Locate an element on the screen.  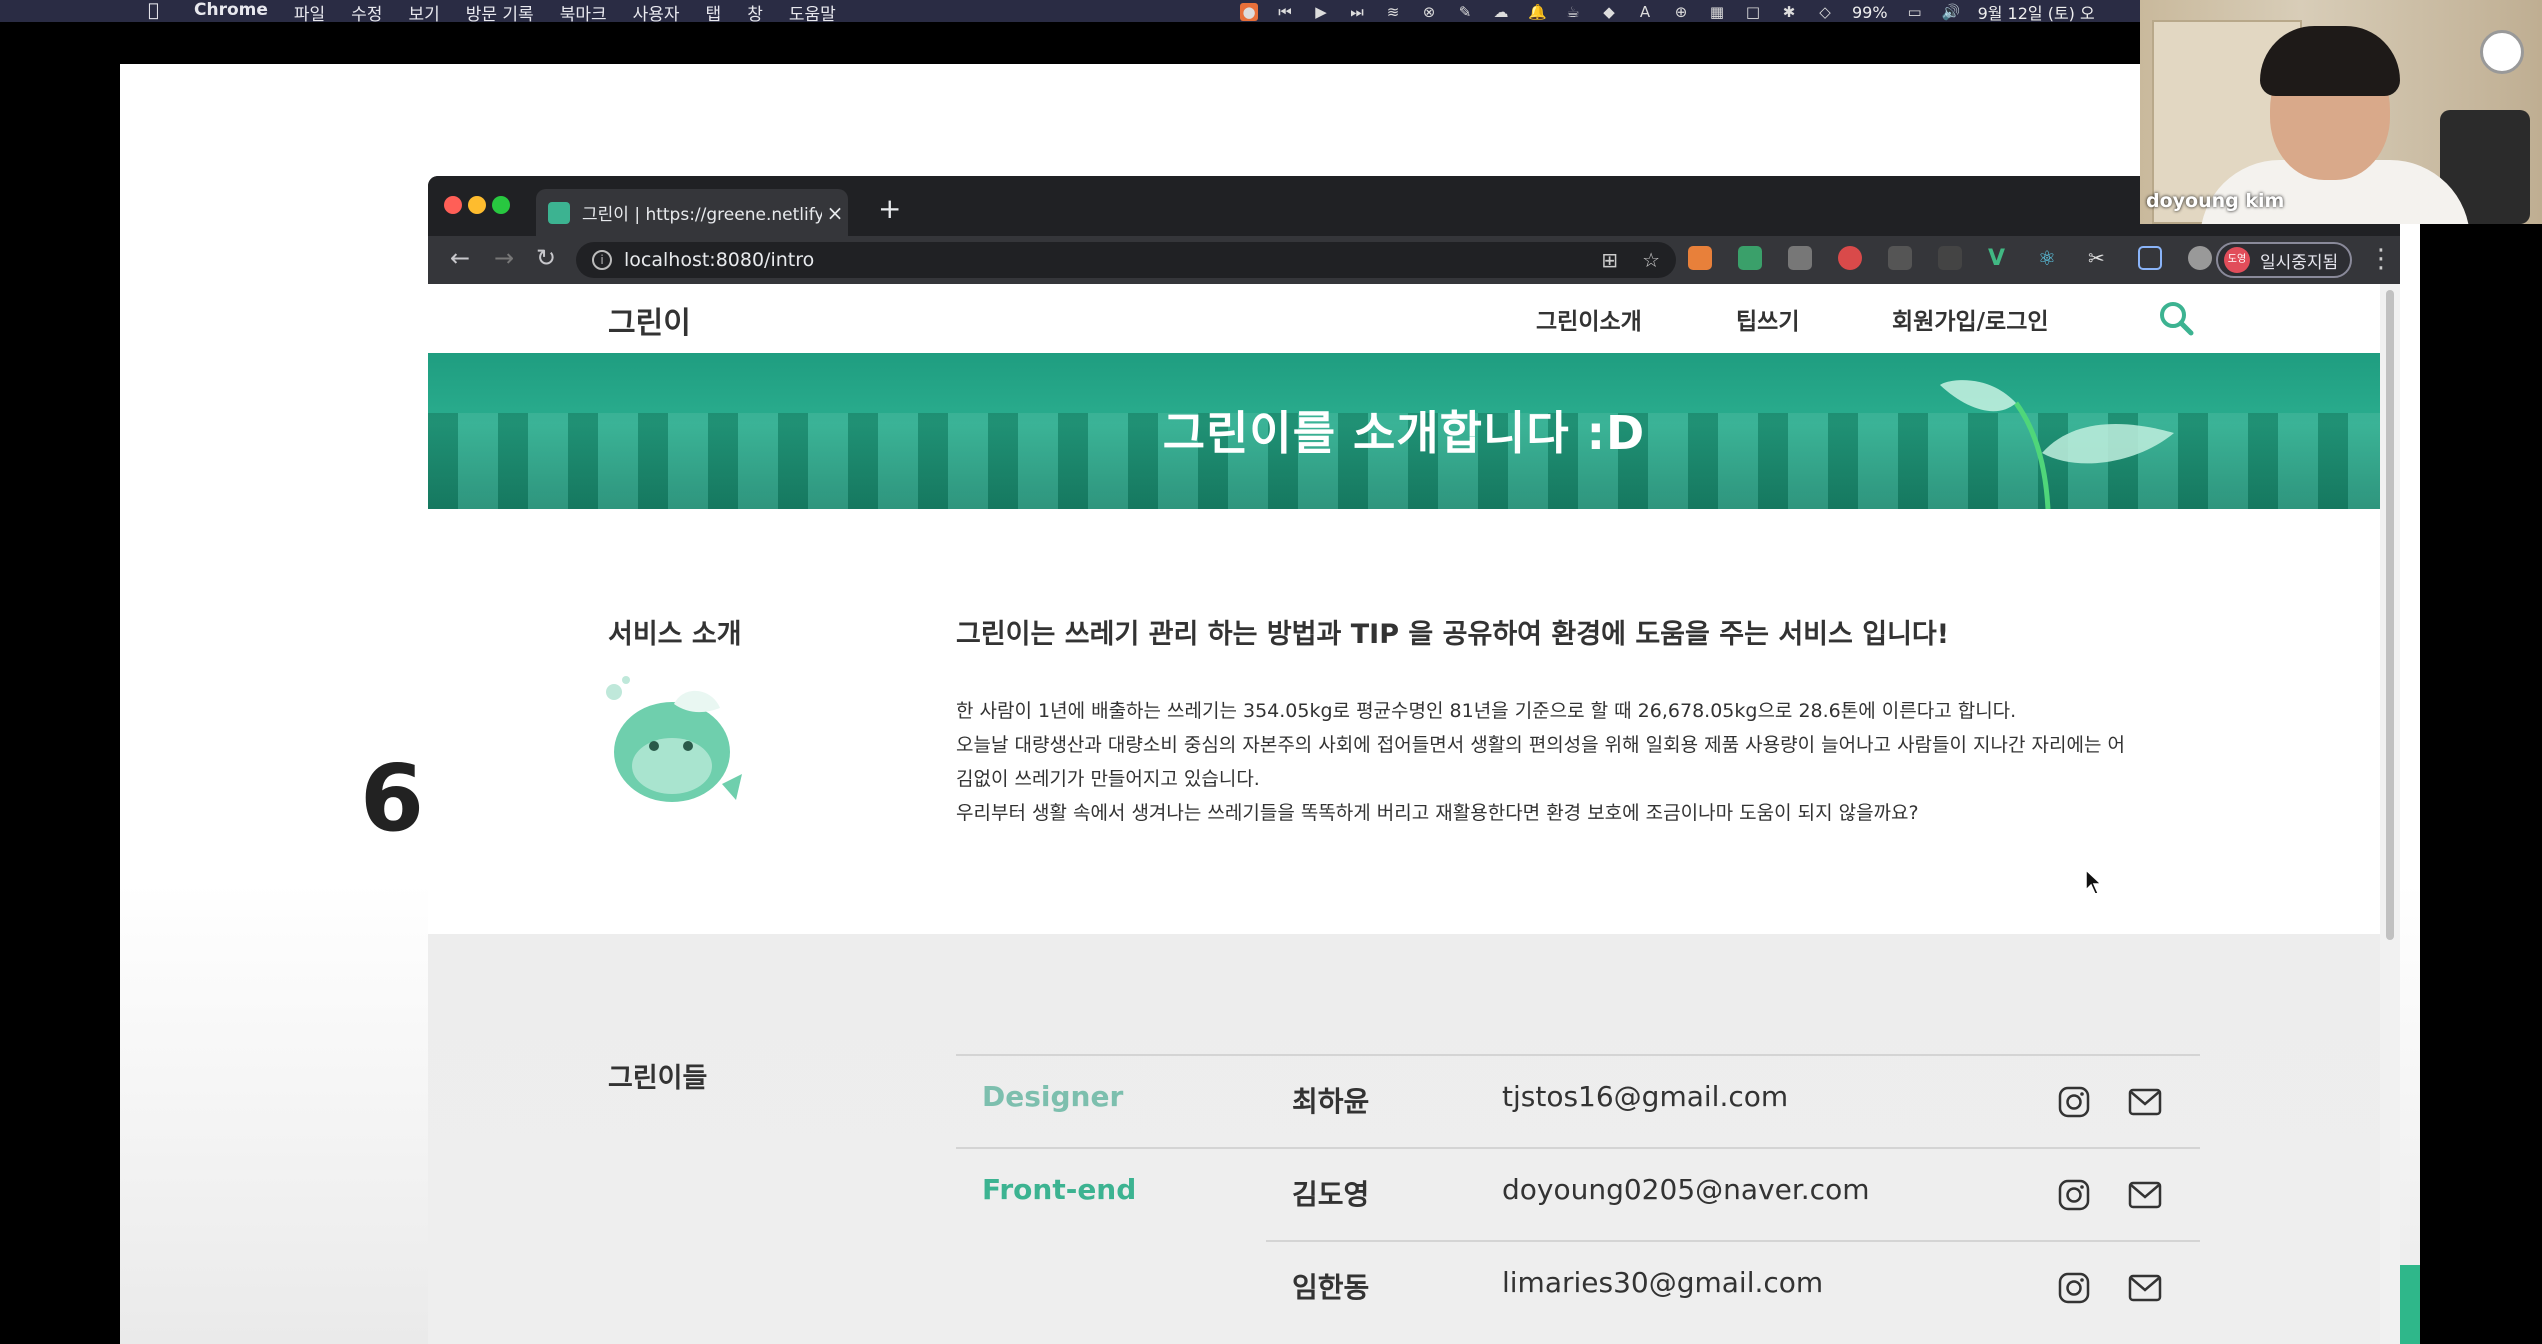
address-bar: i localhost:8080/intro ⊞ ☆ is located at coordinates (1126, 260).